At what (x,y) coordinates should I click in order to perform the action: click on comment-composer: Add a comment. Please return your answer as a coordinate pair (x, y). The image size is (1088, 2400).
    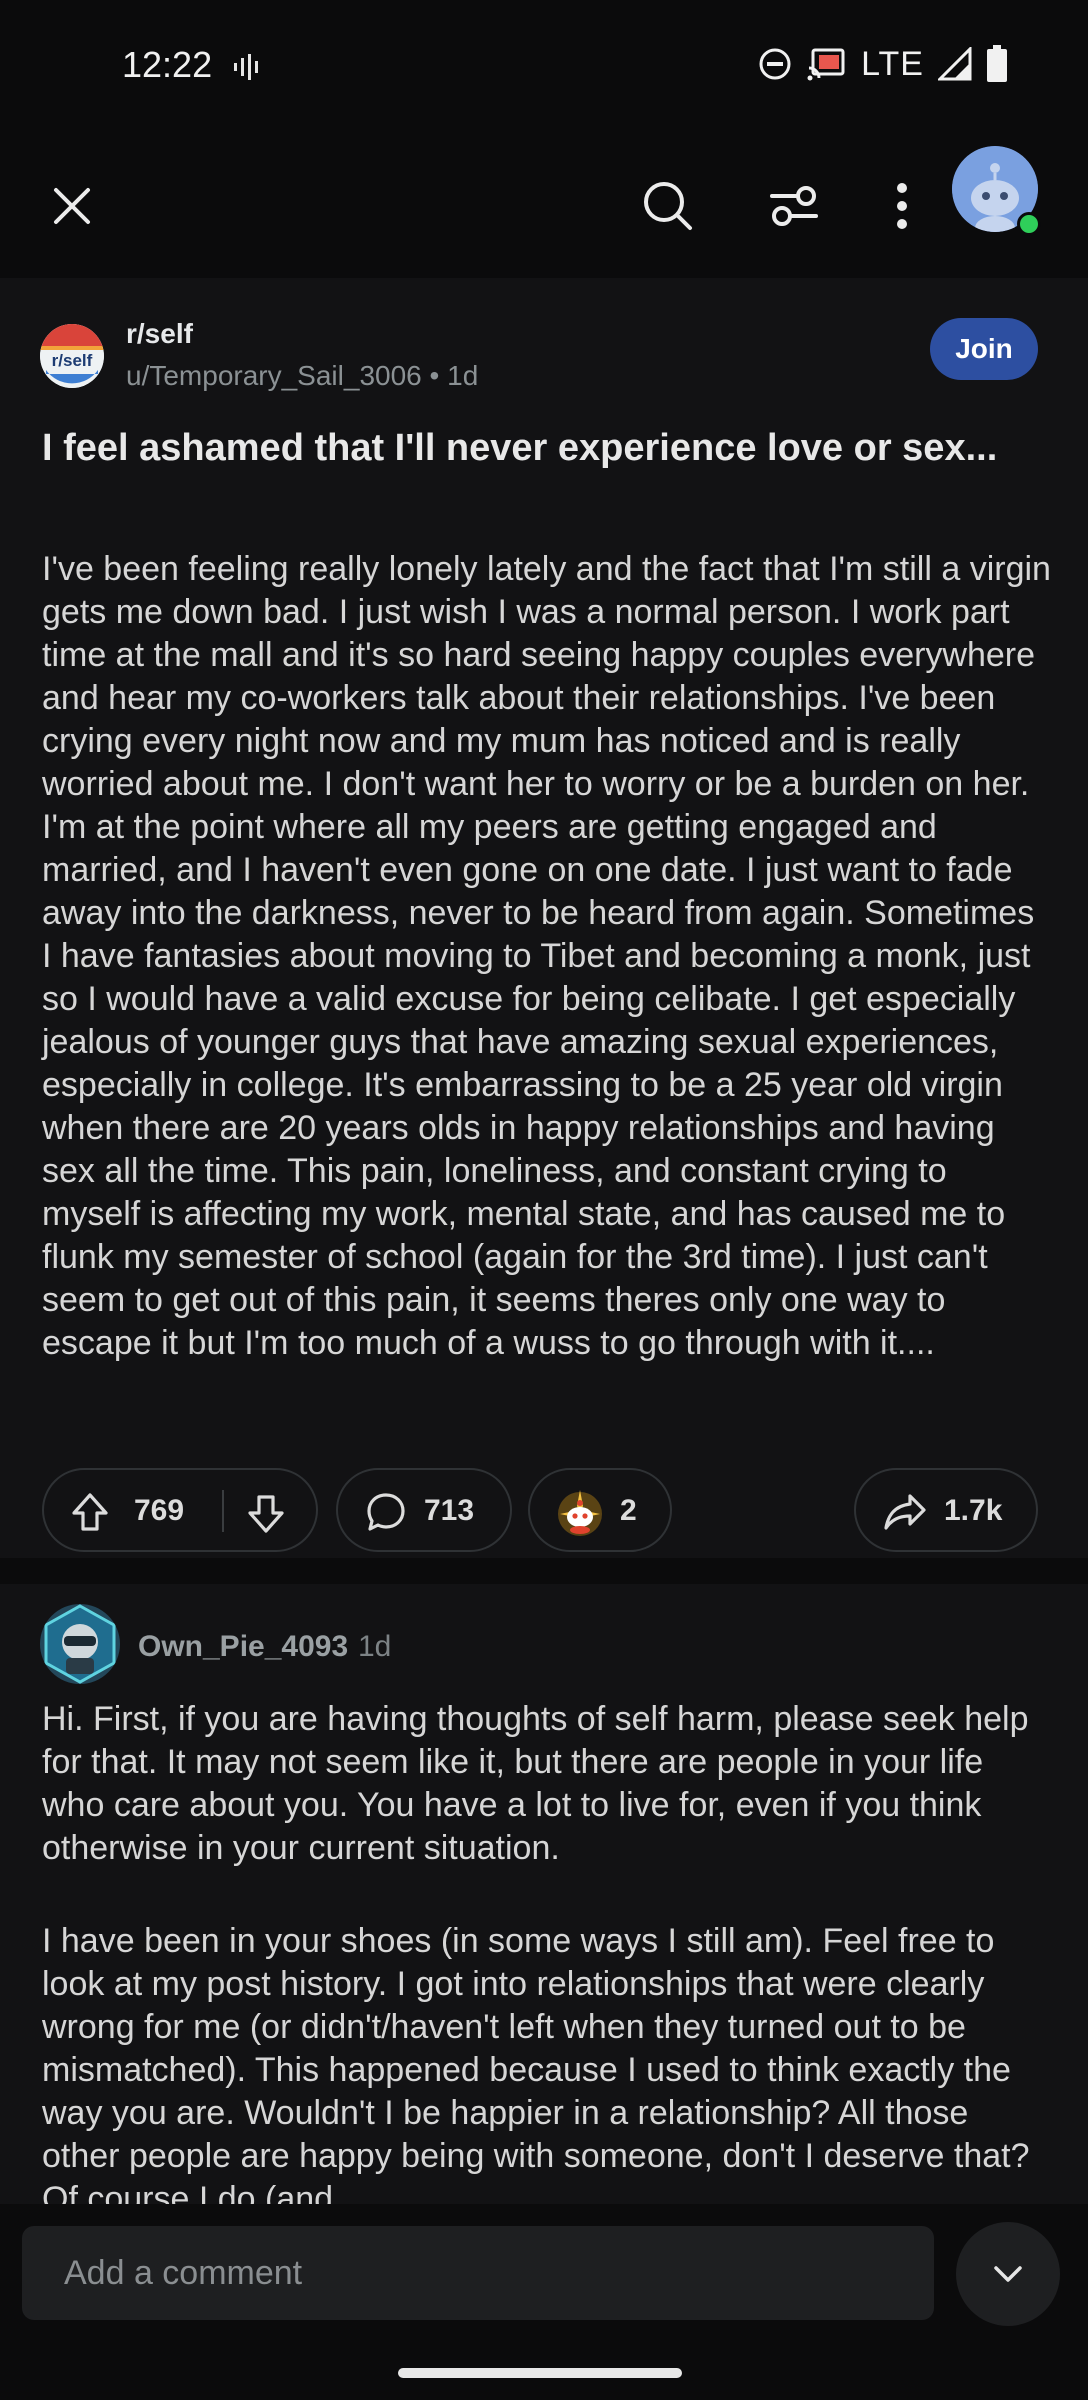
    Looking at the image, I should click on (544, 2302).